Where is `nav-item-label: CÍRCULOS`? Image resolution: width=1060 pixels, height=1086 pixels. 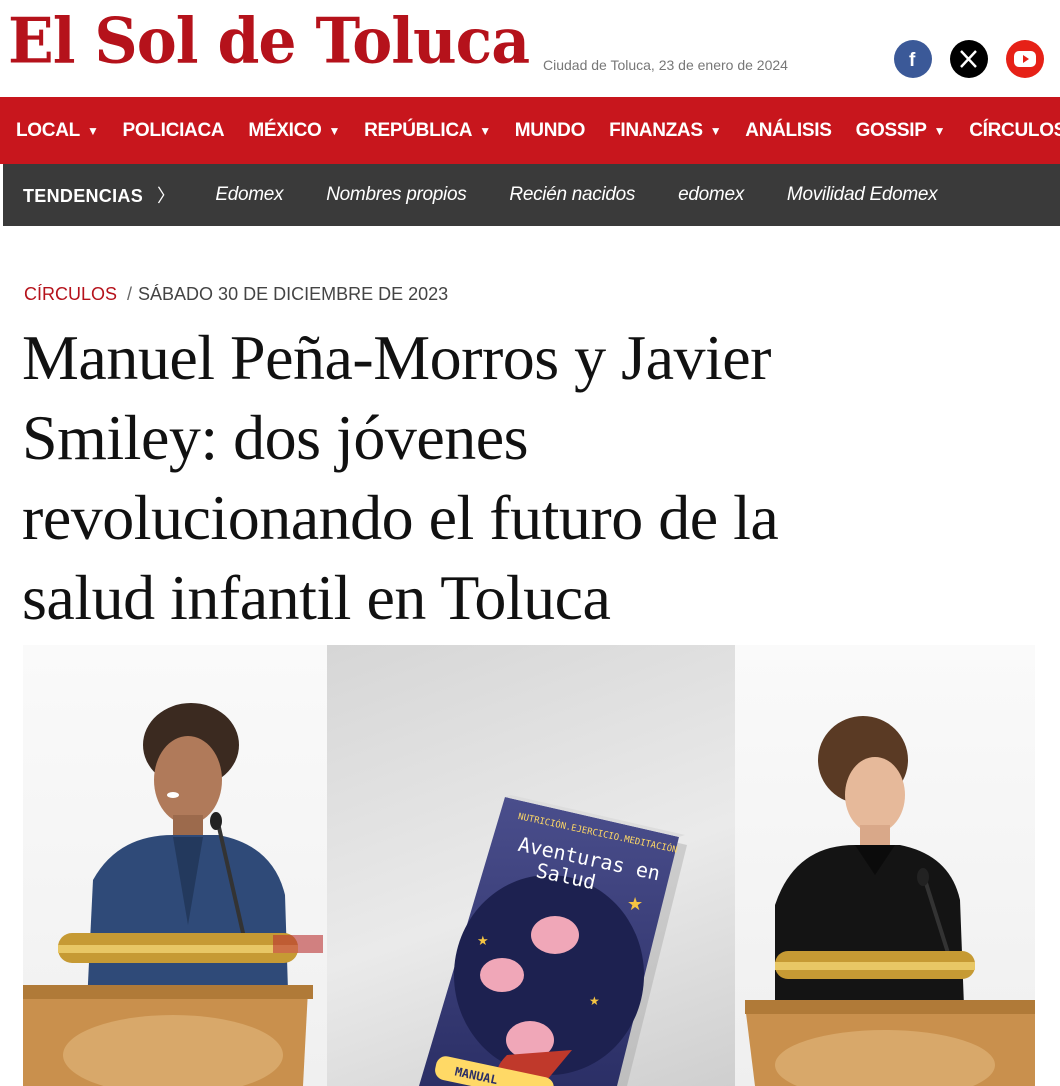
nav-item-label: CÍRCULOS is located at coordinates (1014, 130).